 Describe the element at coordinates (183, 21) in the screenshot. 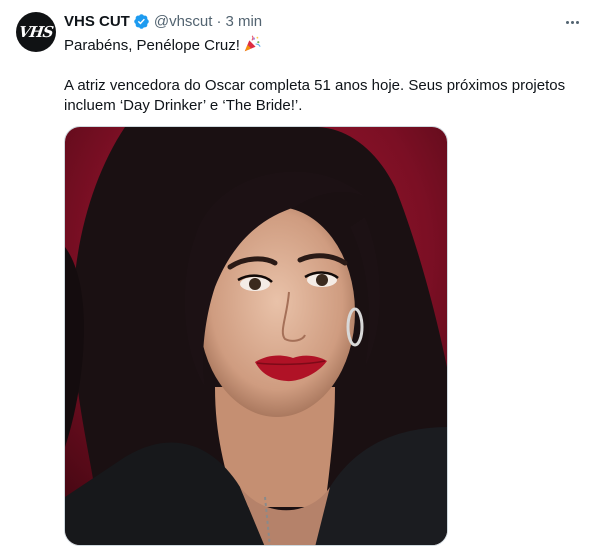

I see `author-handle: @vhscut` at that location.